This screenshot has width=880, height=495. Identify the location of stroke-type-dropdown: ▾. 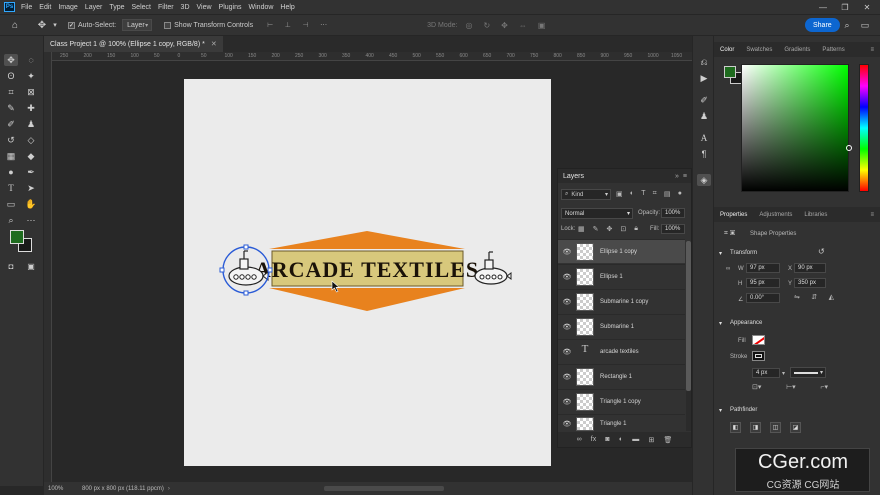
(808, 372).